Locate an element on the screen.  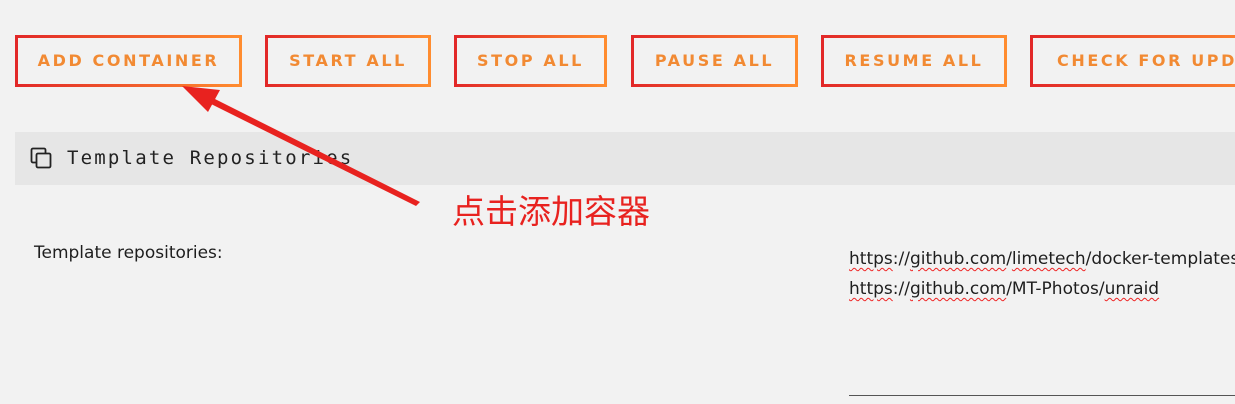
pause-all-button: PAUSE ALL is located at coordinates (714, 61).